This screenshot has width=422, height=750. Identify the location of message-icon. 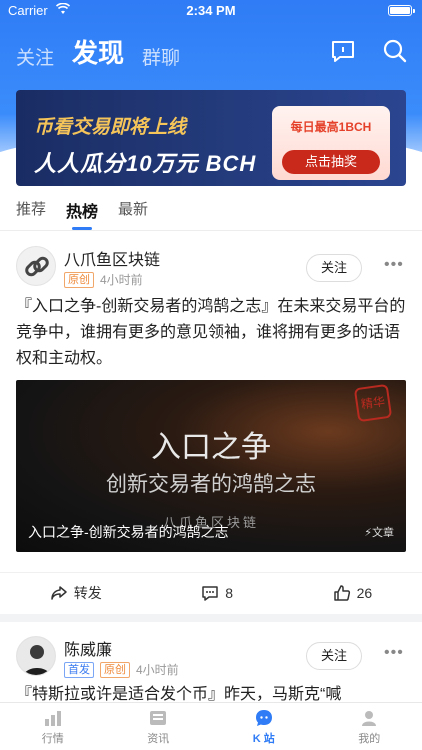
(343, 51).